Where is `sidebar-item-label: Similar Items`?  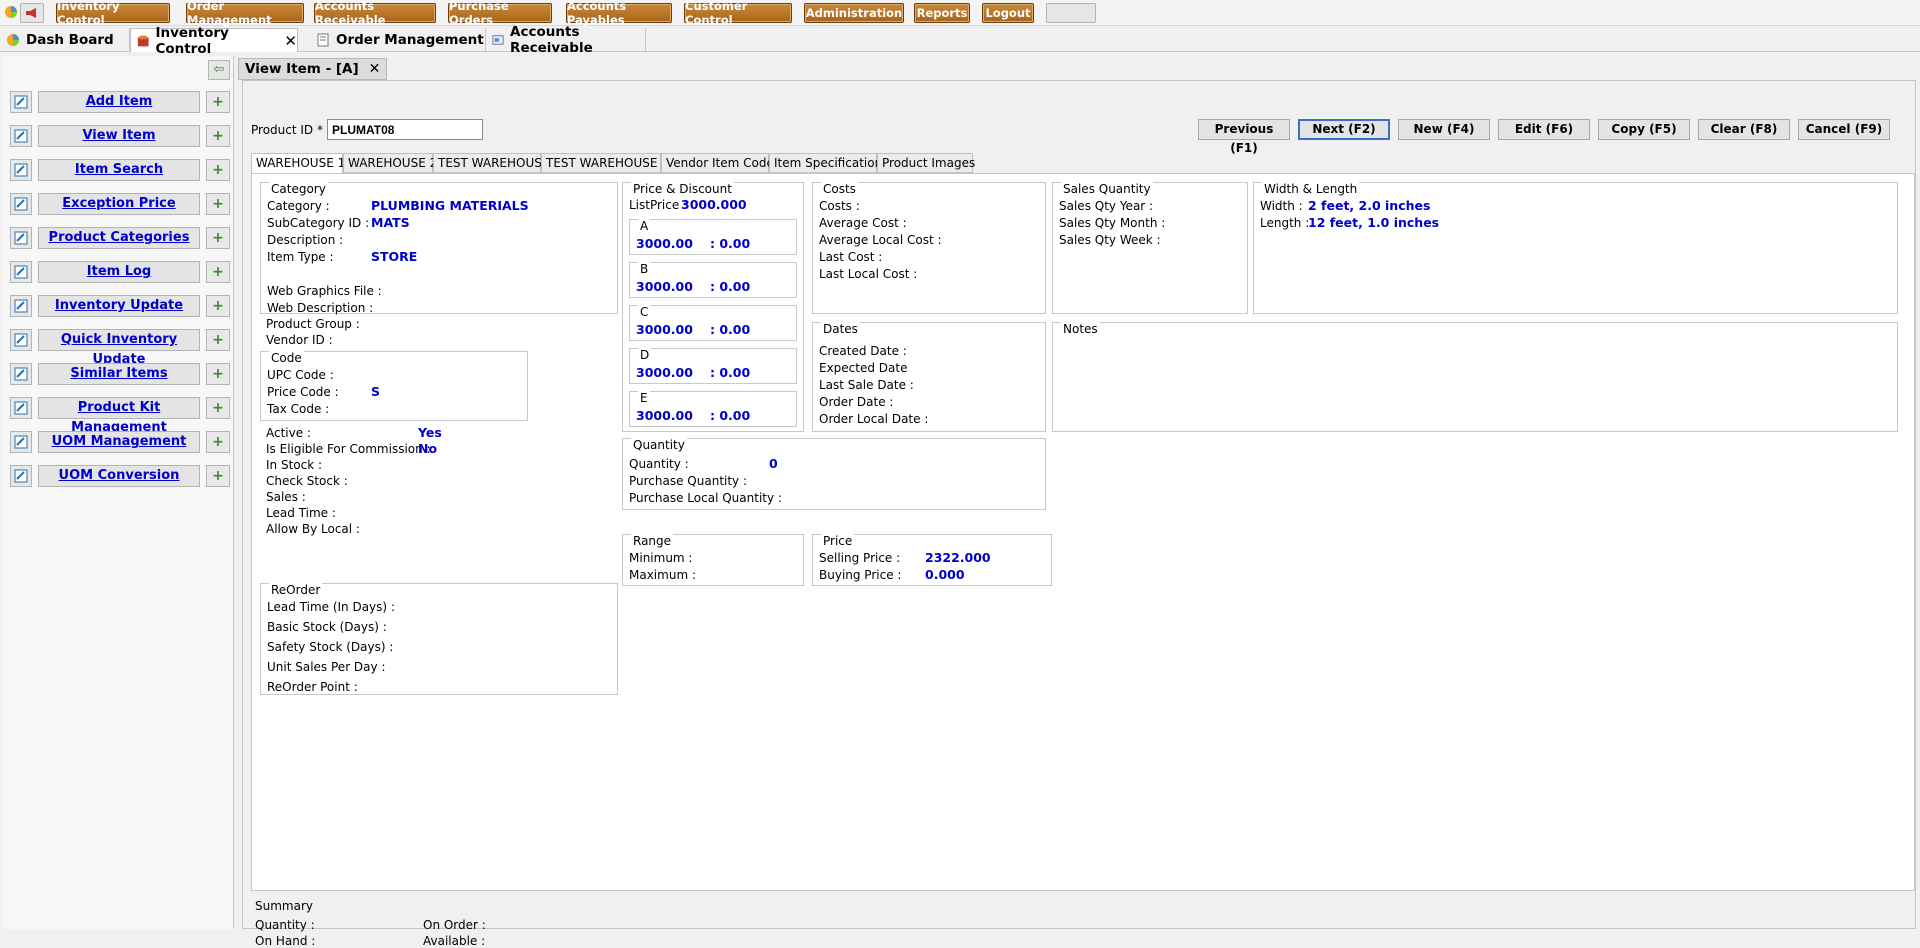 sidebar-item-label: Similar Items is located at coordinates (119, 374).